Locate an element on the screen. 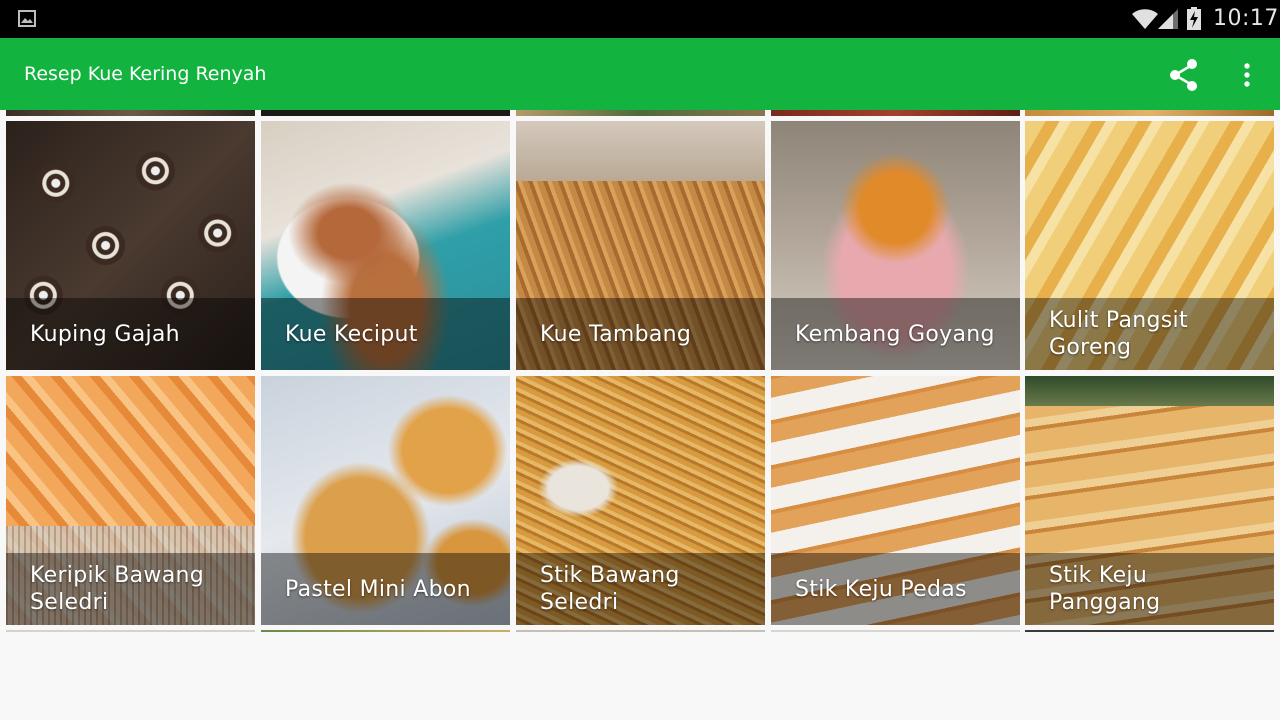  recipe-tile: Stik Keju Pedas is located at coordinates (895, 500).